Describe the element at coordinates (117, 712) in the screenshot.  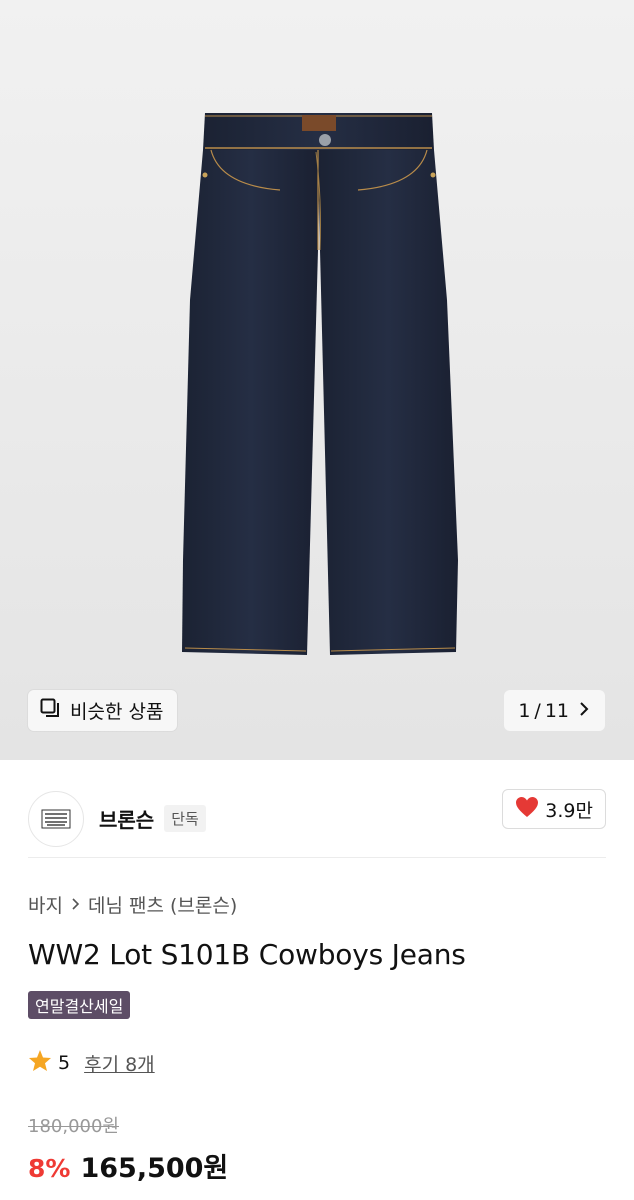
I see `similar-products-label: 비슷한 상품` at that location.